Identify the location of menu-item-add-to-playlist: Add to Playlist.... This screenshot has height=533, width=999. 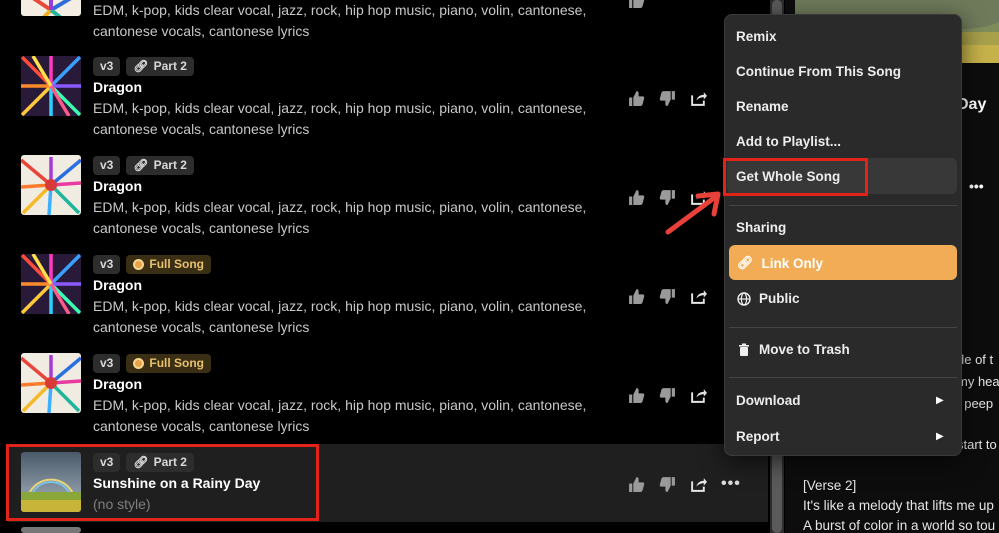
(788, 141).